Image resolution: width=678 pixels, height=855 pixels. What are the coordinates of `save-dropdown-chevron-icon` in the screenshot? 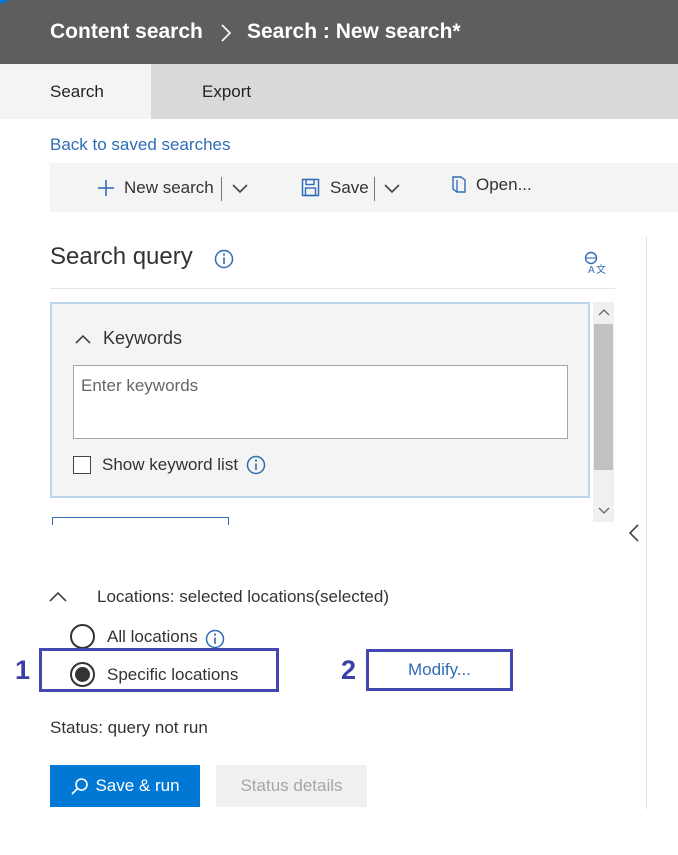 It's located at (392, 188).